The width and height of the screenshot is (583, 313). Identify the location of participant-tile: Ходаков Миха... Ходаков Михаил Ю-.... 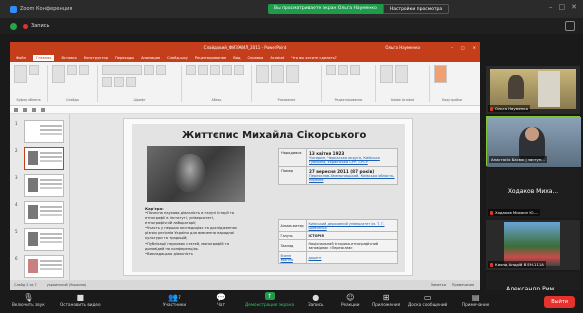
(533, 193).